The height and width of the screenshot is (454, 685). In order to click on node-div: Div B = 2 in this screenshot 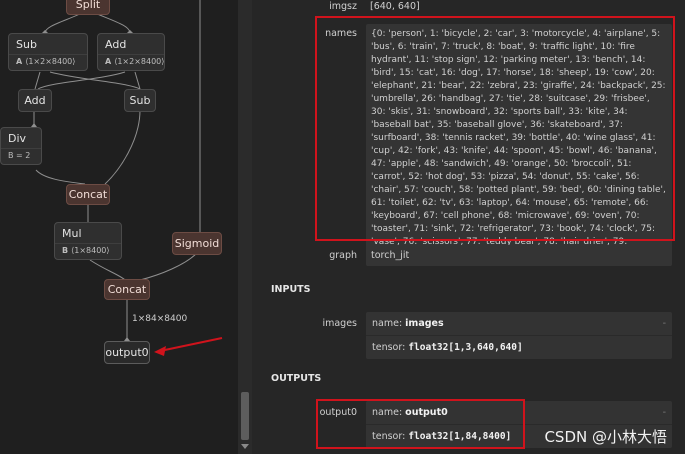, I will do `click(21, 146)`.